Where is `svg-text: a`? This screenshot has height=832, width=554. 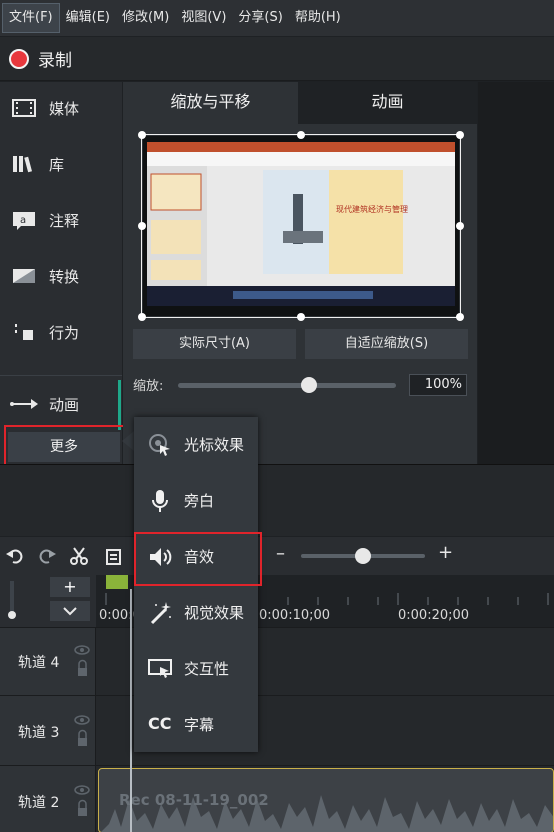 svg-text: a is located at coordinates (23, 220).